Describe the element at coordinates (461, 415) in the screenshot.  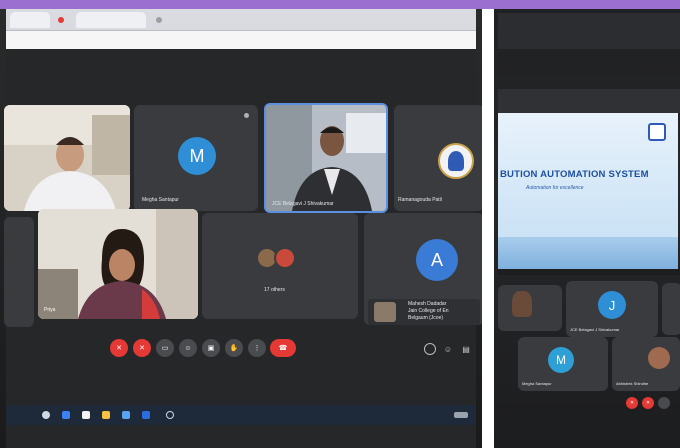
I see `system-tray` at that location.